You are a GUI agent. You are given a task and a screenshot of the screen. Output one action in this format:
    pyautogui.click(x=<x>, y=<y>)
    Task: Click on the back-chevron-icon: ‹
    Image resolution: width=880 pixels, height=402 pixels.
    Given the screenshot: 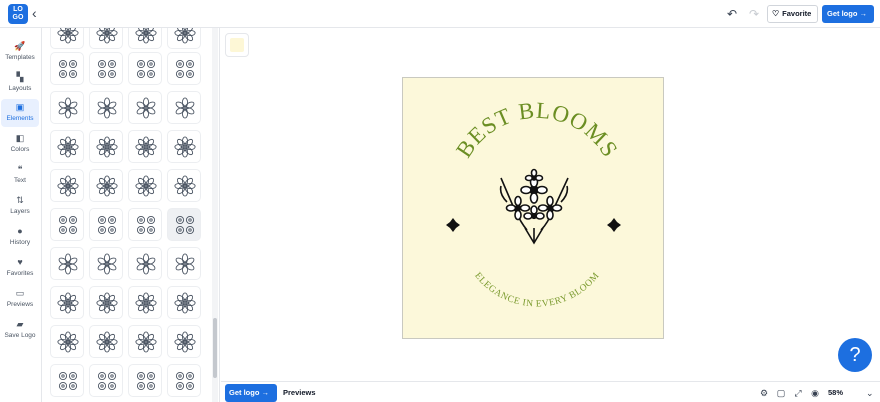 What is the action you would take?
    pyautogui.click(x=39, y=13)
    